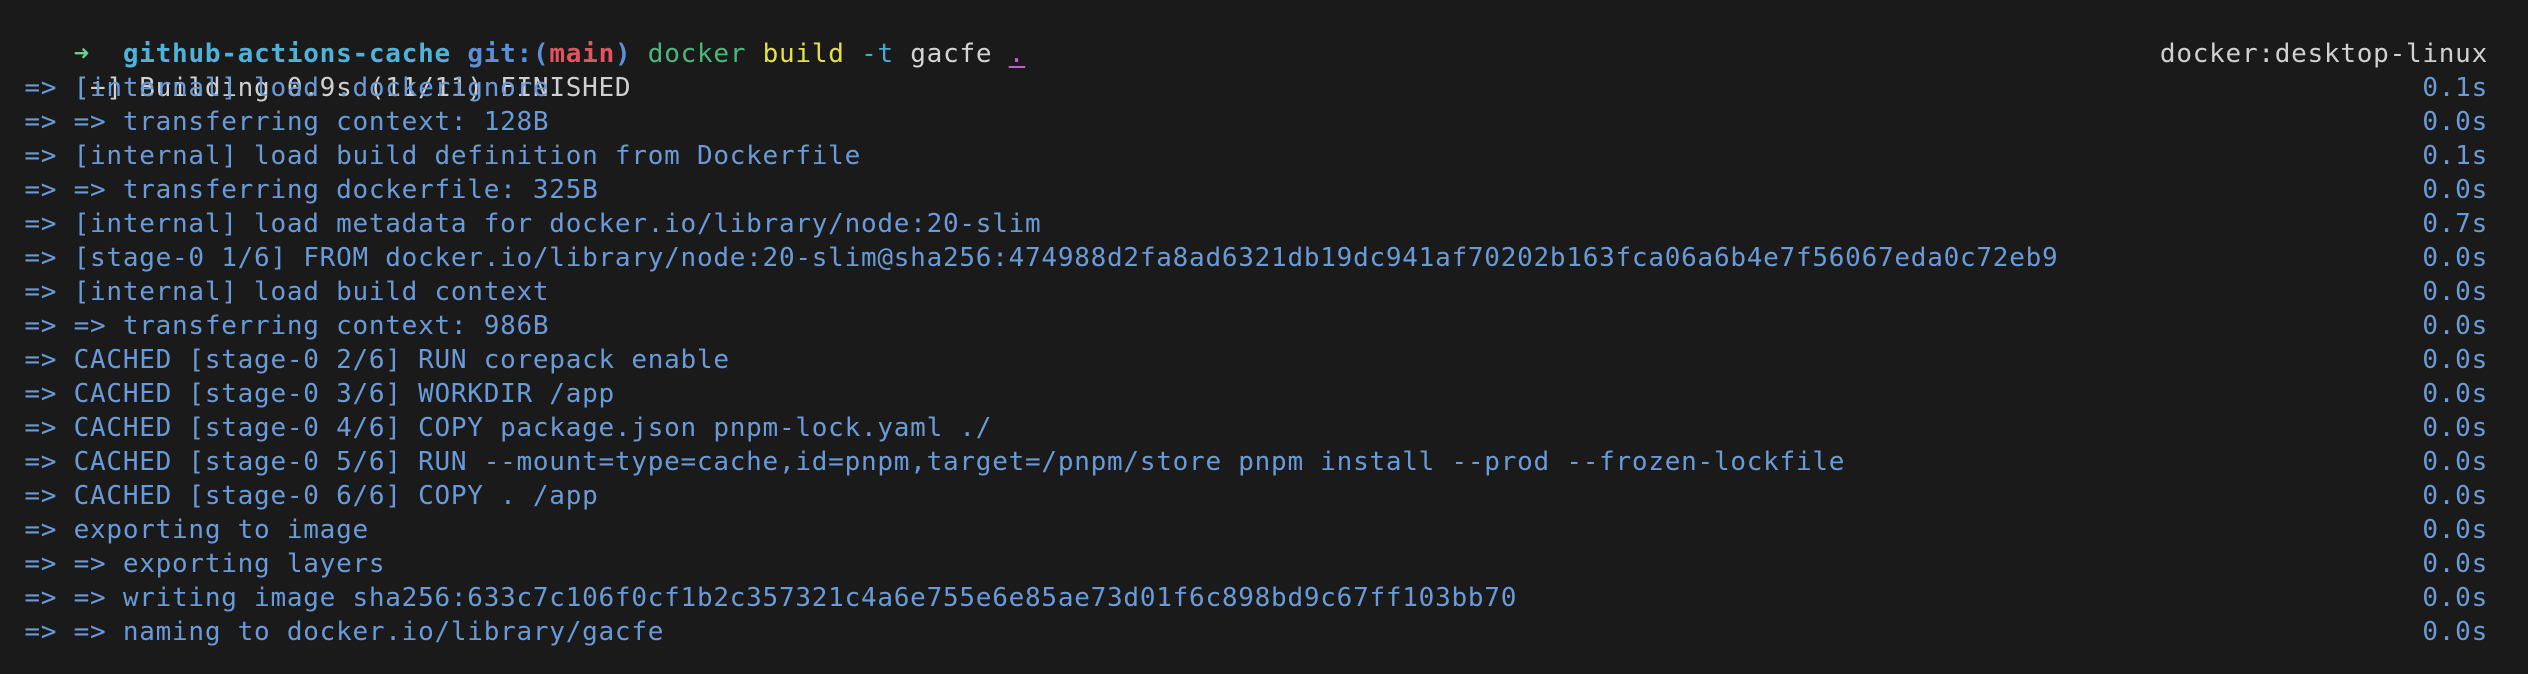 The image size is (2528, 674). What do you see at coordinates (279, 292) in the screenshot?
I see `build-step-text: => [internal] load build context` at bounding box center [279, 292].